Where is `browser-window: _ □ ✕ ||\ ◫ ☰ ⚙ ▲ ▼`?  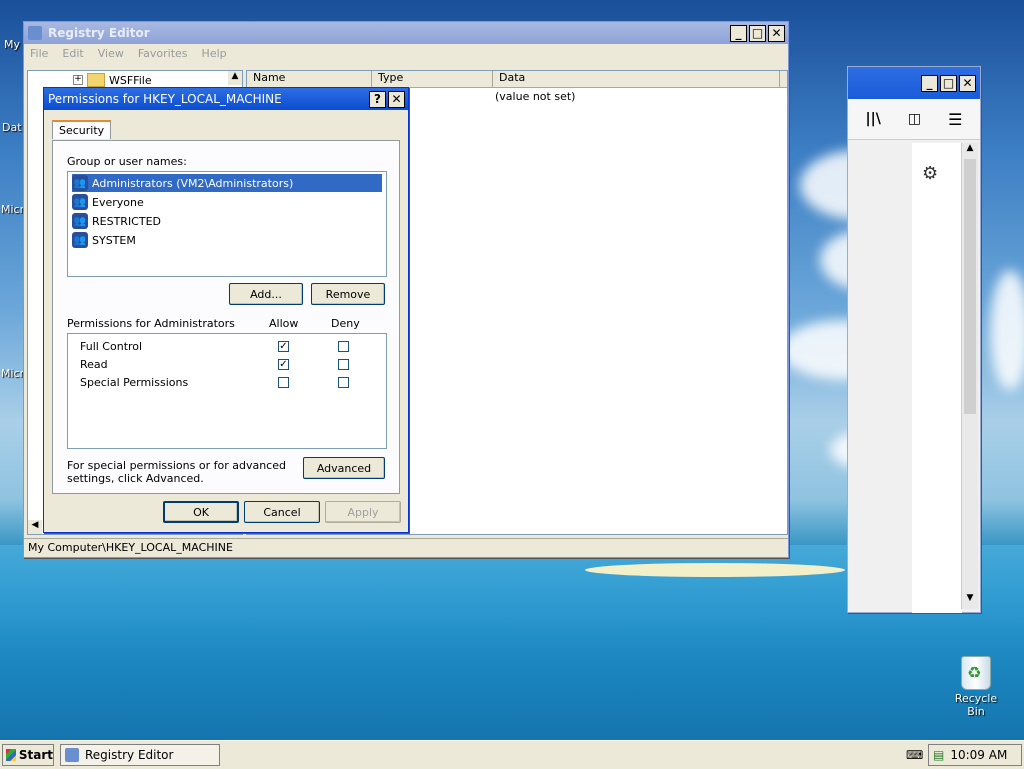 browser-window: _ □ ✕ ||\ ◫ ☰ ⚙ ▲ ▼ is located at coordinates (914, 339).